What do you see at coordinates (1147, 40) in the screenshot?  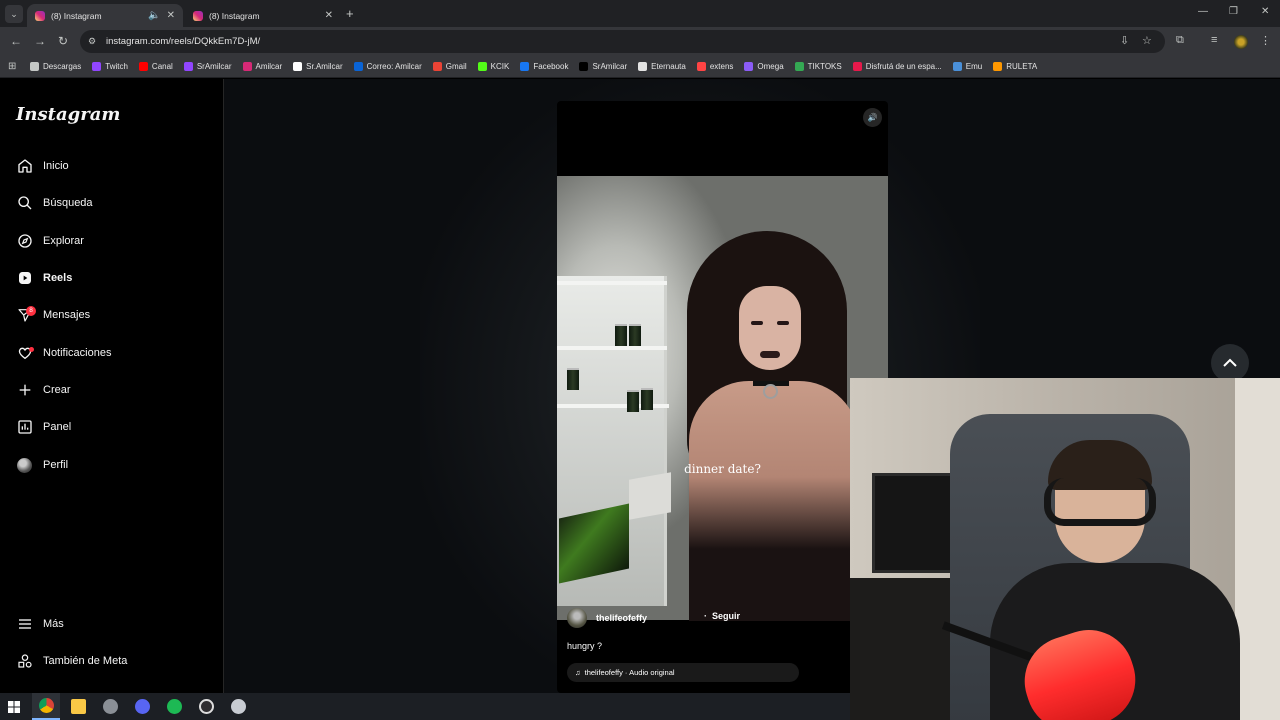 I see `bookmark-star-icon: ☆` at bounding box center [1147, 40].